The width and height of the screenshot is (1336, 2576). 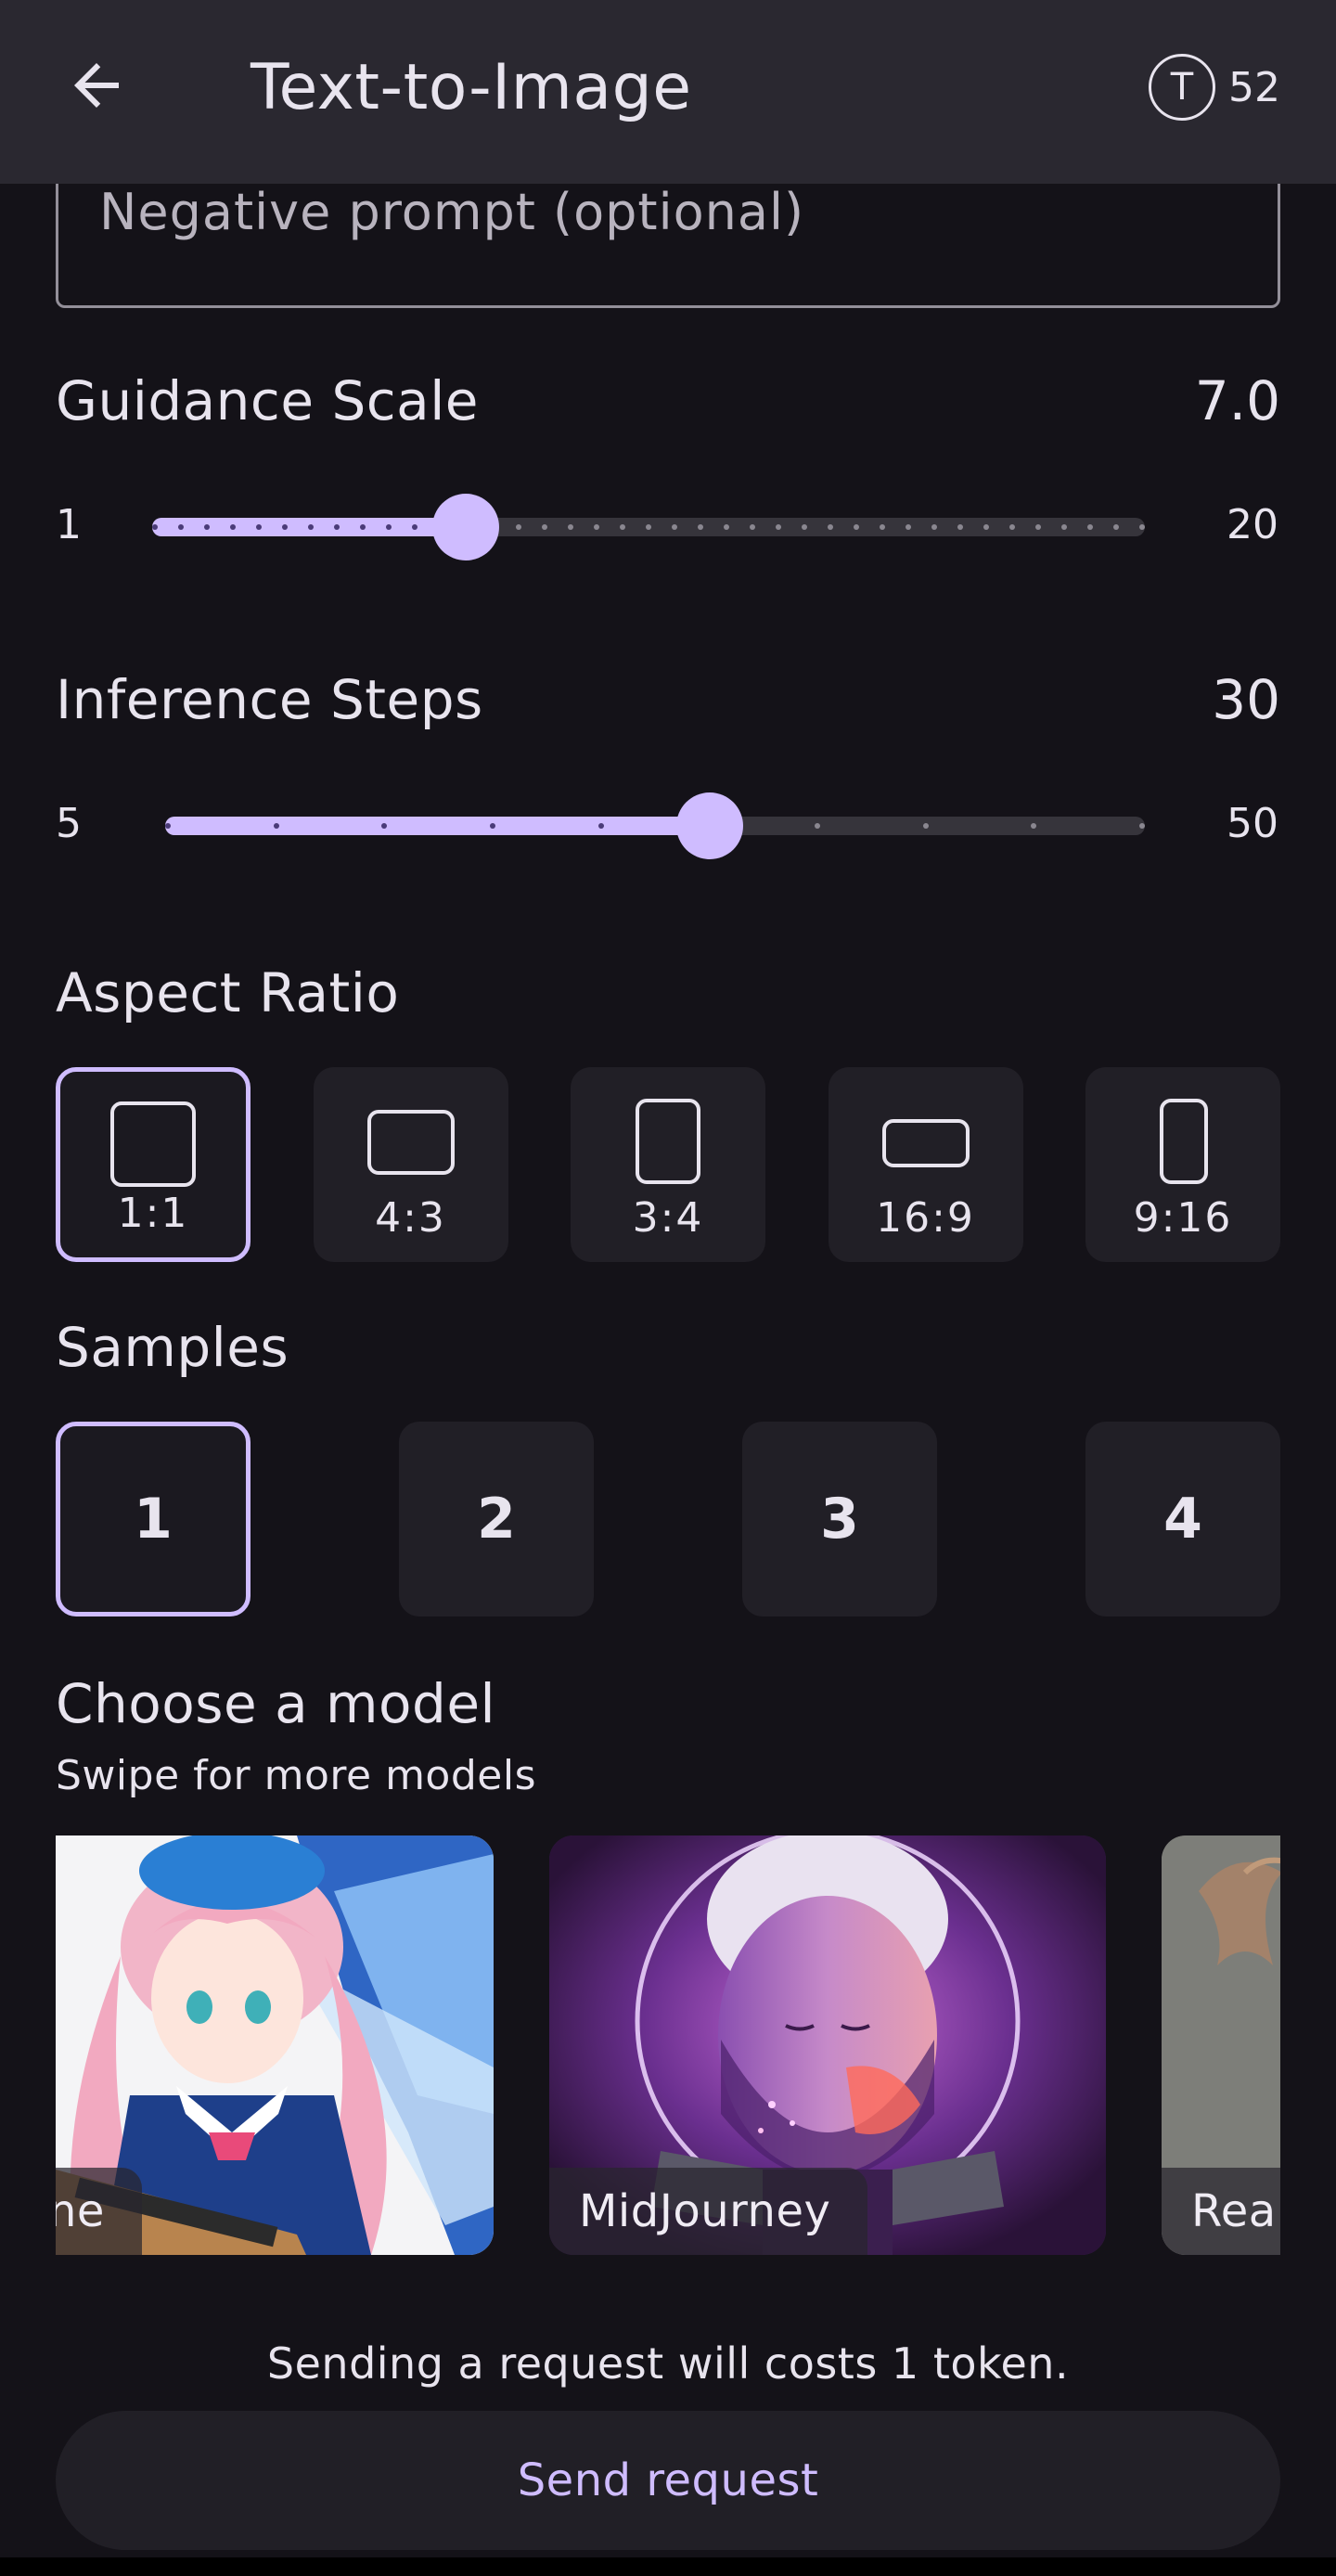 What do you see at coordinates (296, 1776) in the screenshot?
I see `choose-model-subtitle: Swipe for more models` at bounding box center [296, 1776].